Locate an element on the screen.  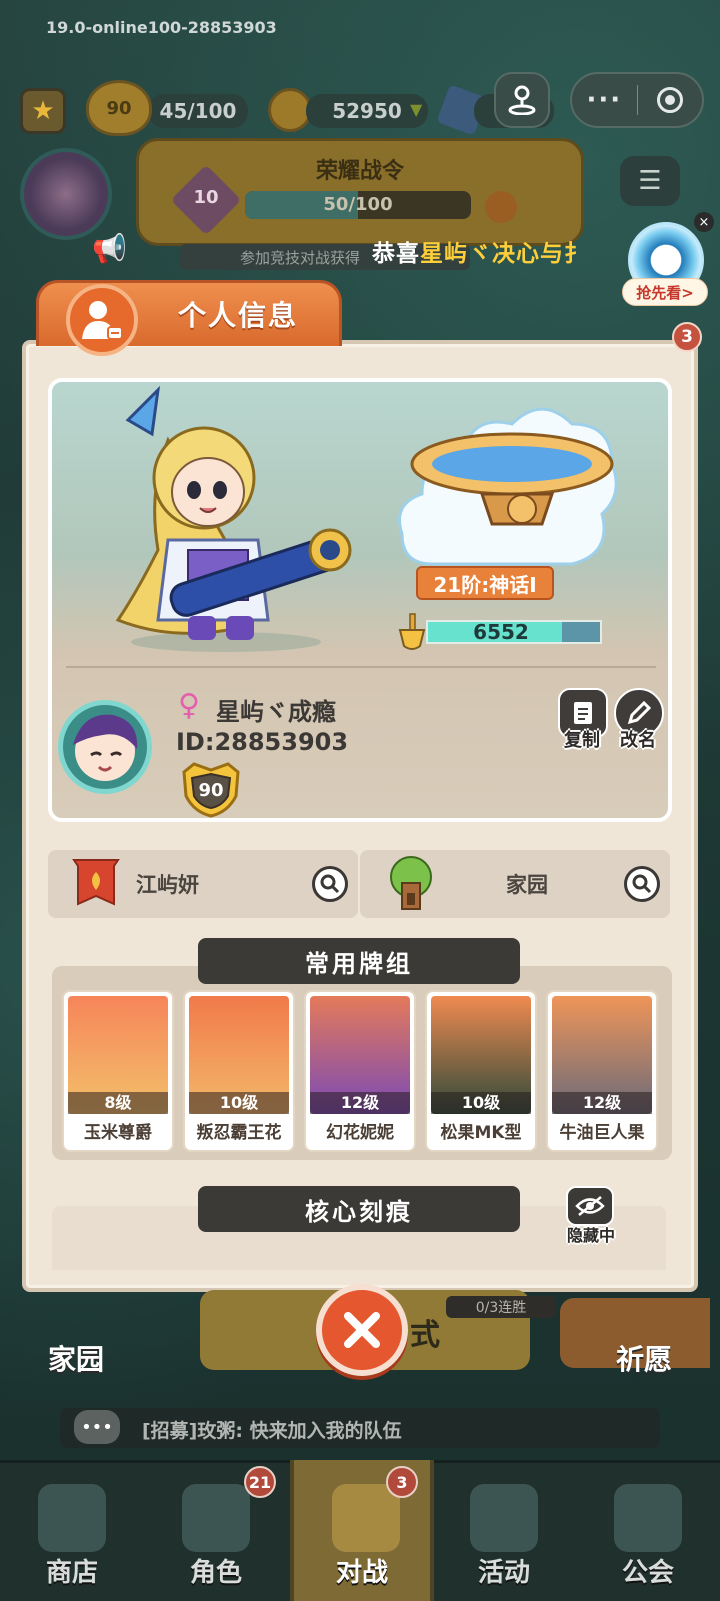
copy-label: 复制 is located at coordinates (582, 739).